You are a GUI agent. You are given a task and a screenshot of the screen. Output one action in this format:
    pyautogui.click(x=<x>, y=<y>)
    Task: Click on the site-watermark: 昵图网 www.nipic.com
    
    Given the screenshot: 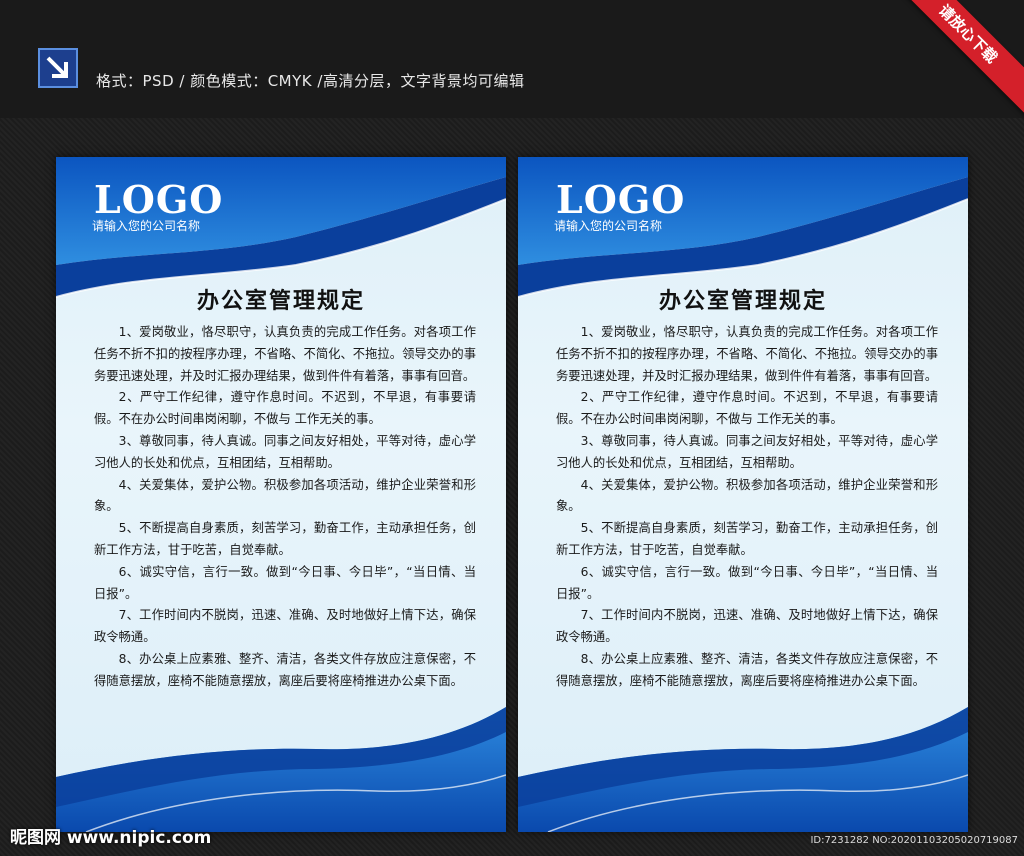 What is the action you would take?
    pyautogui.click(x=111, y=838)
    